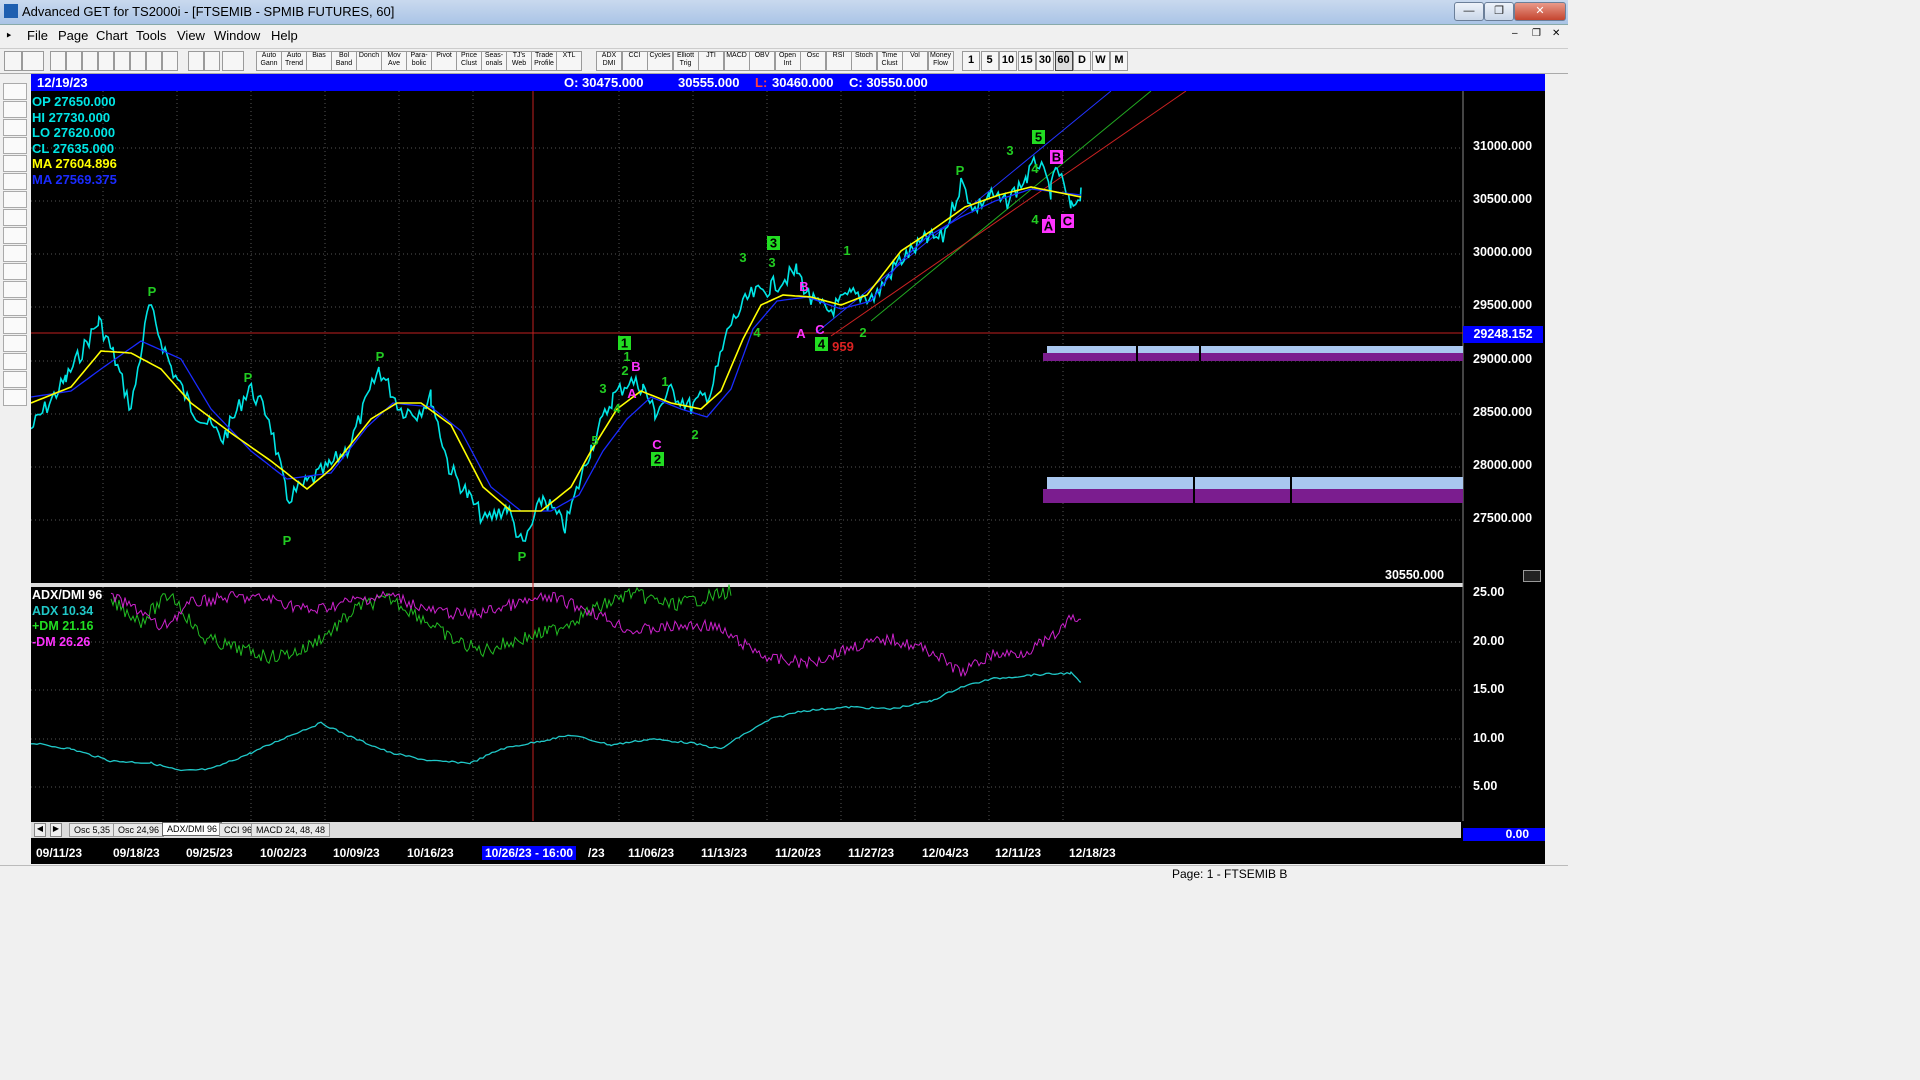 This screenshot has width=1920, height=1080. I want to click on study-button: Bias, so click(319, 61).